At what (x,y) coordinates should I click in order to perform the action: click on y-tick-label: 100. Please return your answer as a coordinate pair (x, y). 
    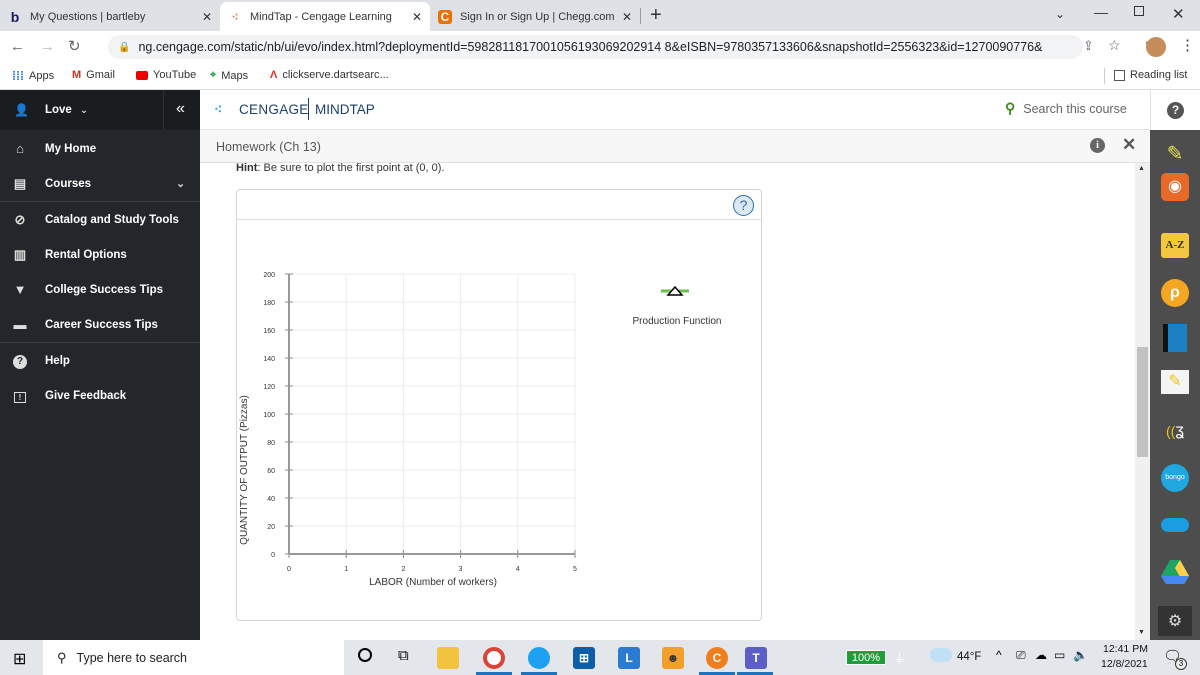
    Looking at the image, I should click on (269, 415).